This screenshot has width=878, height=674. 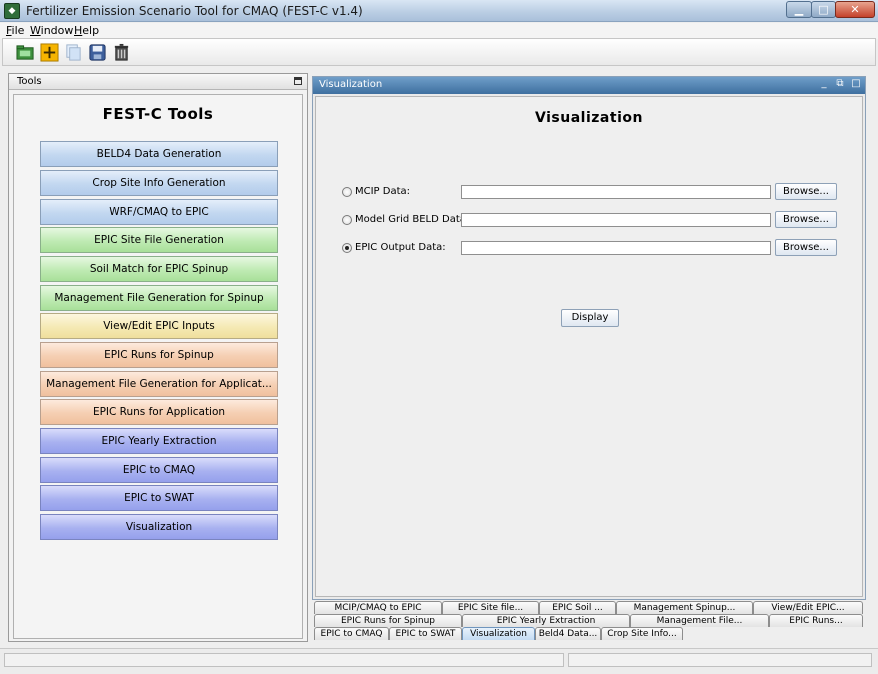 What do you see at coordinates (351, 633) in the screenshot?
I see `tab-epic-to-cmaq: EPIC to CMAQ` at bounding box center [351, 633].